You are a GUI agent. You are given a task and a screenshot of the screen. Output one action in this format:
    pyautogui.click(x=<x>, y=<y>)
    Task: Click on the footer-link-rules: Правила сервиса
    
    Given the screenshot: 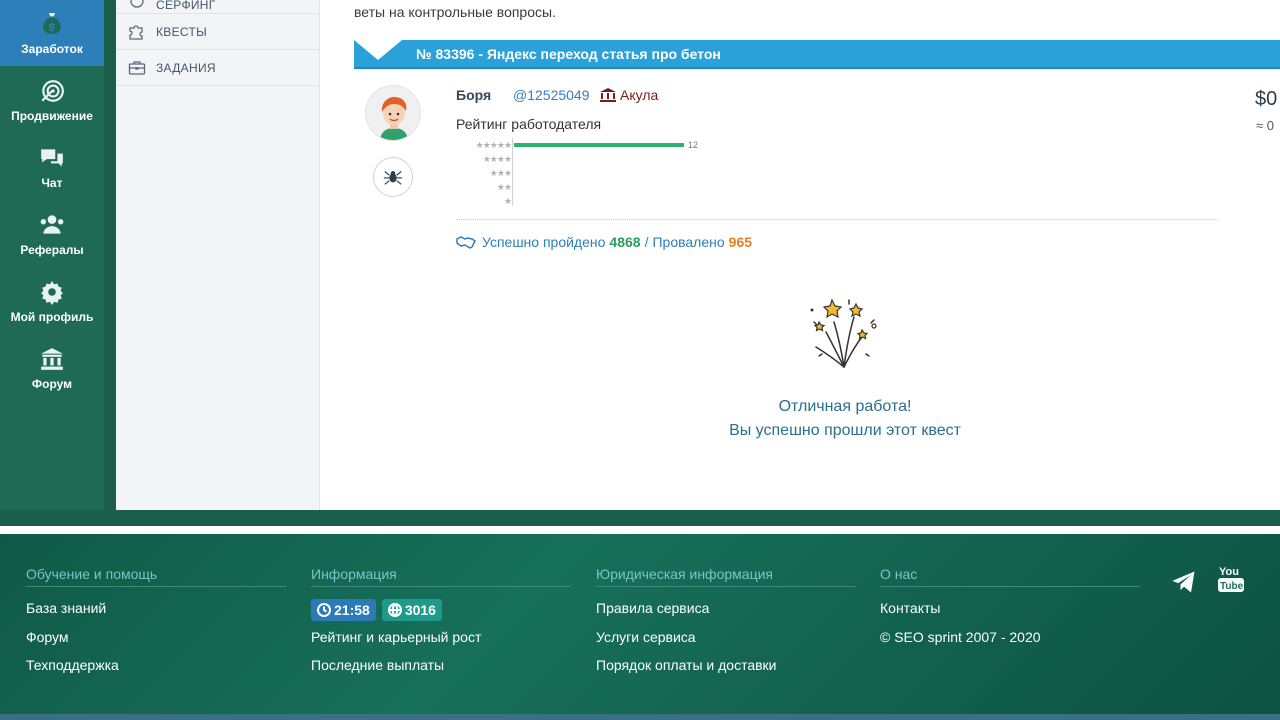 What is the action you would take?
    pyautogui.click(x=726, y=613)
    